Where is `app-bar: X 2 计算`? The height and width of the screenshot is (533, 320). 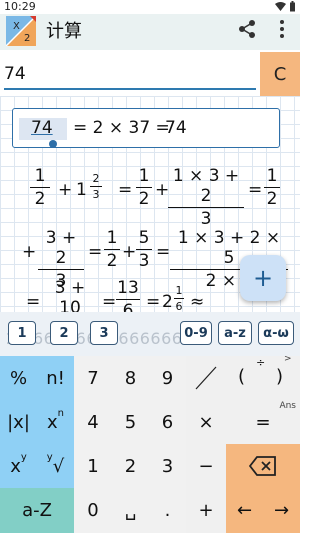 app-bar: X 2 计算 is located at coordinates (150, 32).